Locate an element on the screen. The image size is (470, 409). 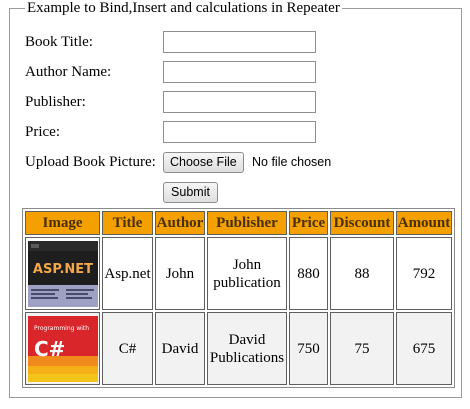
book-discount-cell: 88 is located at coordinates (362, 273).